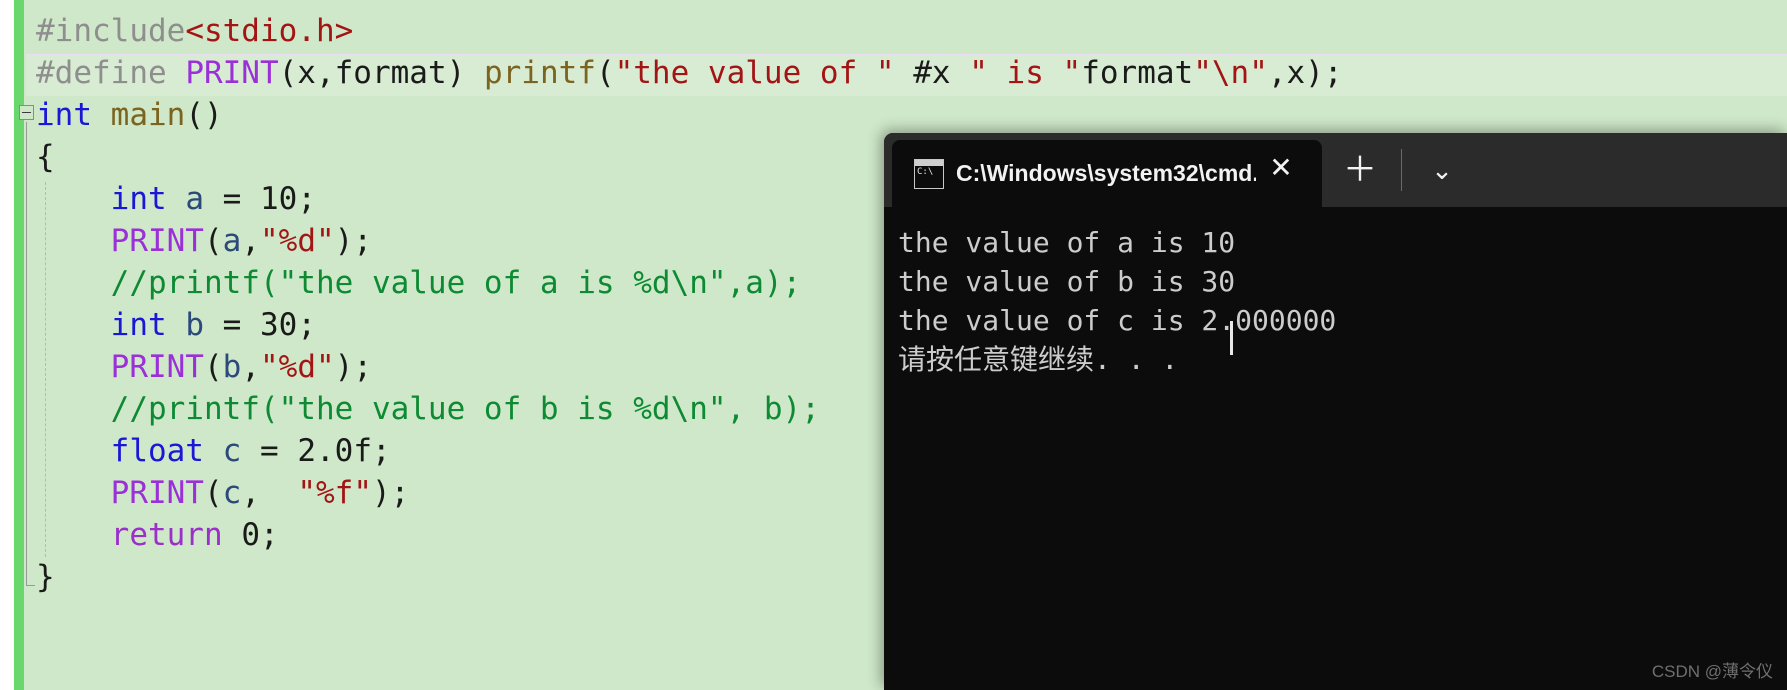 Image resolution: width=1787 pixels, height=690 pixels. I want to click on terminal-titlebar: C:\Windows\system32\cmd.e ✕ ＋ ⌄, so click(1335, 170).